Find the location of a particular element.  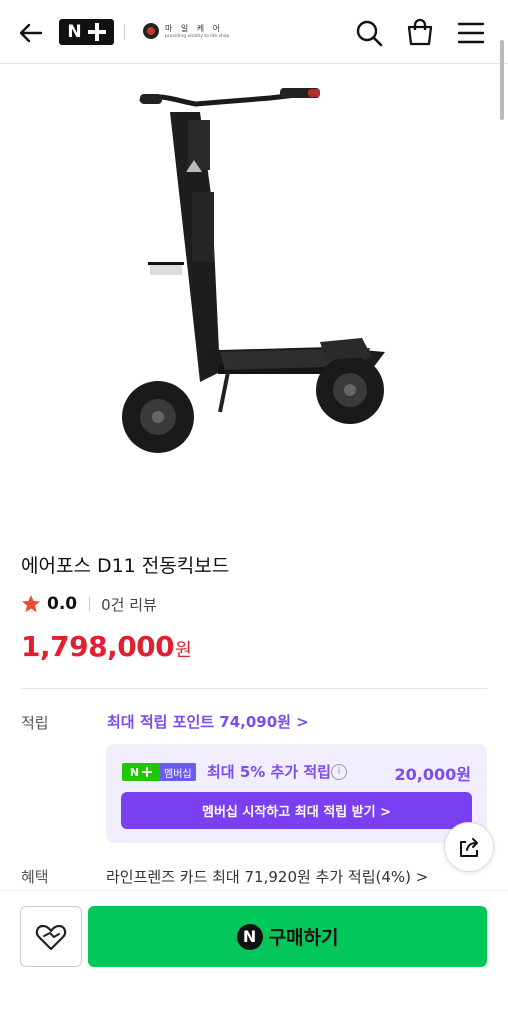

store-logo-text: 마 일 케 어 providing vitality to life shop is located at coordinates (197, 31).